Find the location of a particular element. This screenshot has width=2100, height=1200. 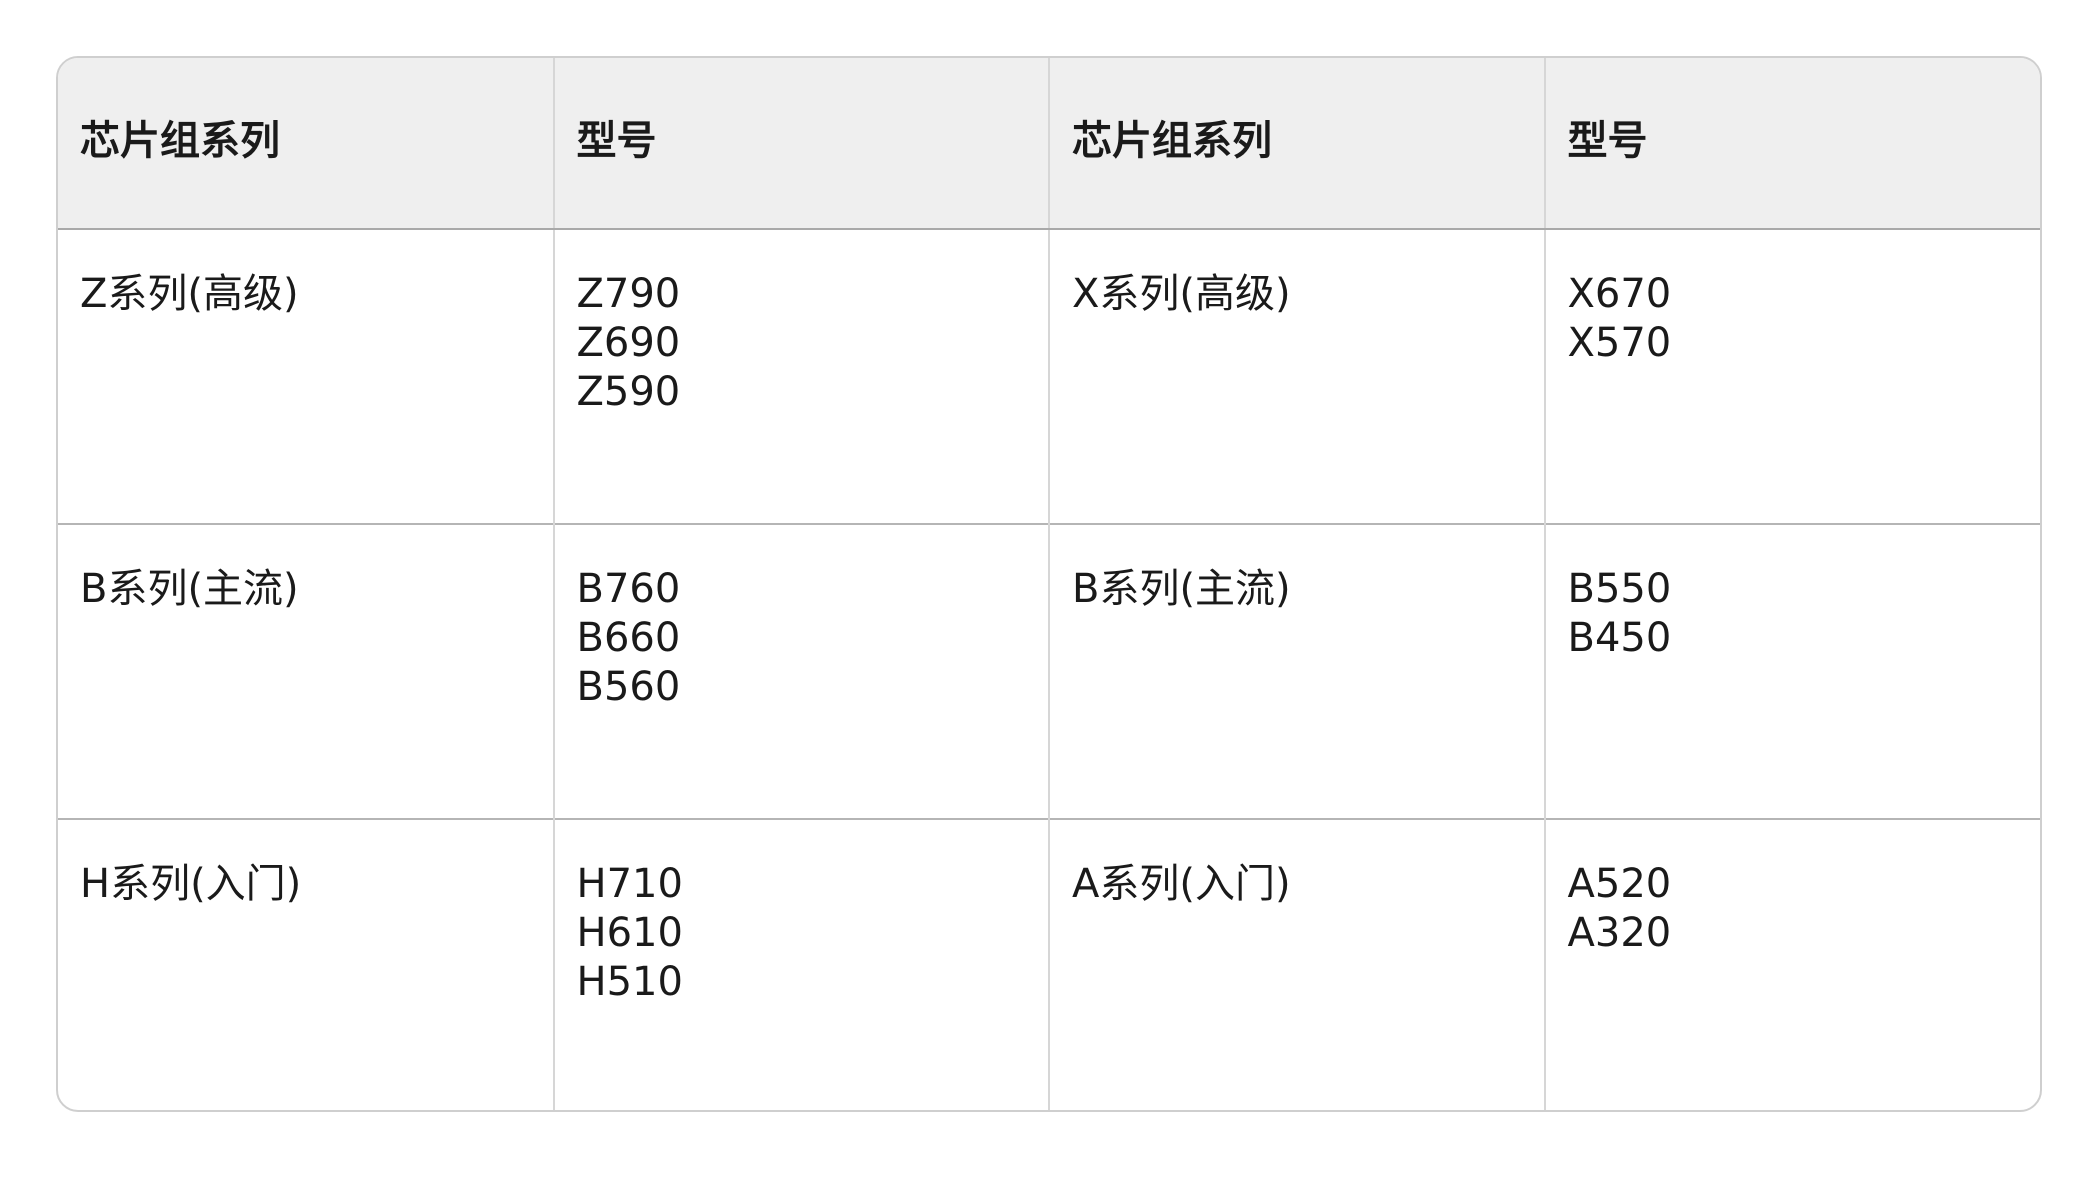

model-item: B660 is located at coordinates (628, 638).